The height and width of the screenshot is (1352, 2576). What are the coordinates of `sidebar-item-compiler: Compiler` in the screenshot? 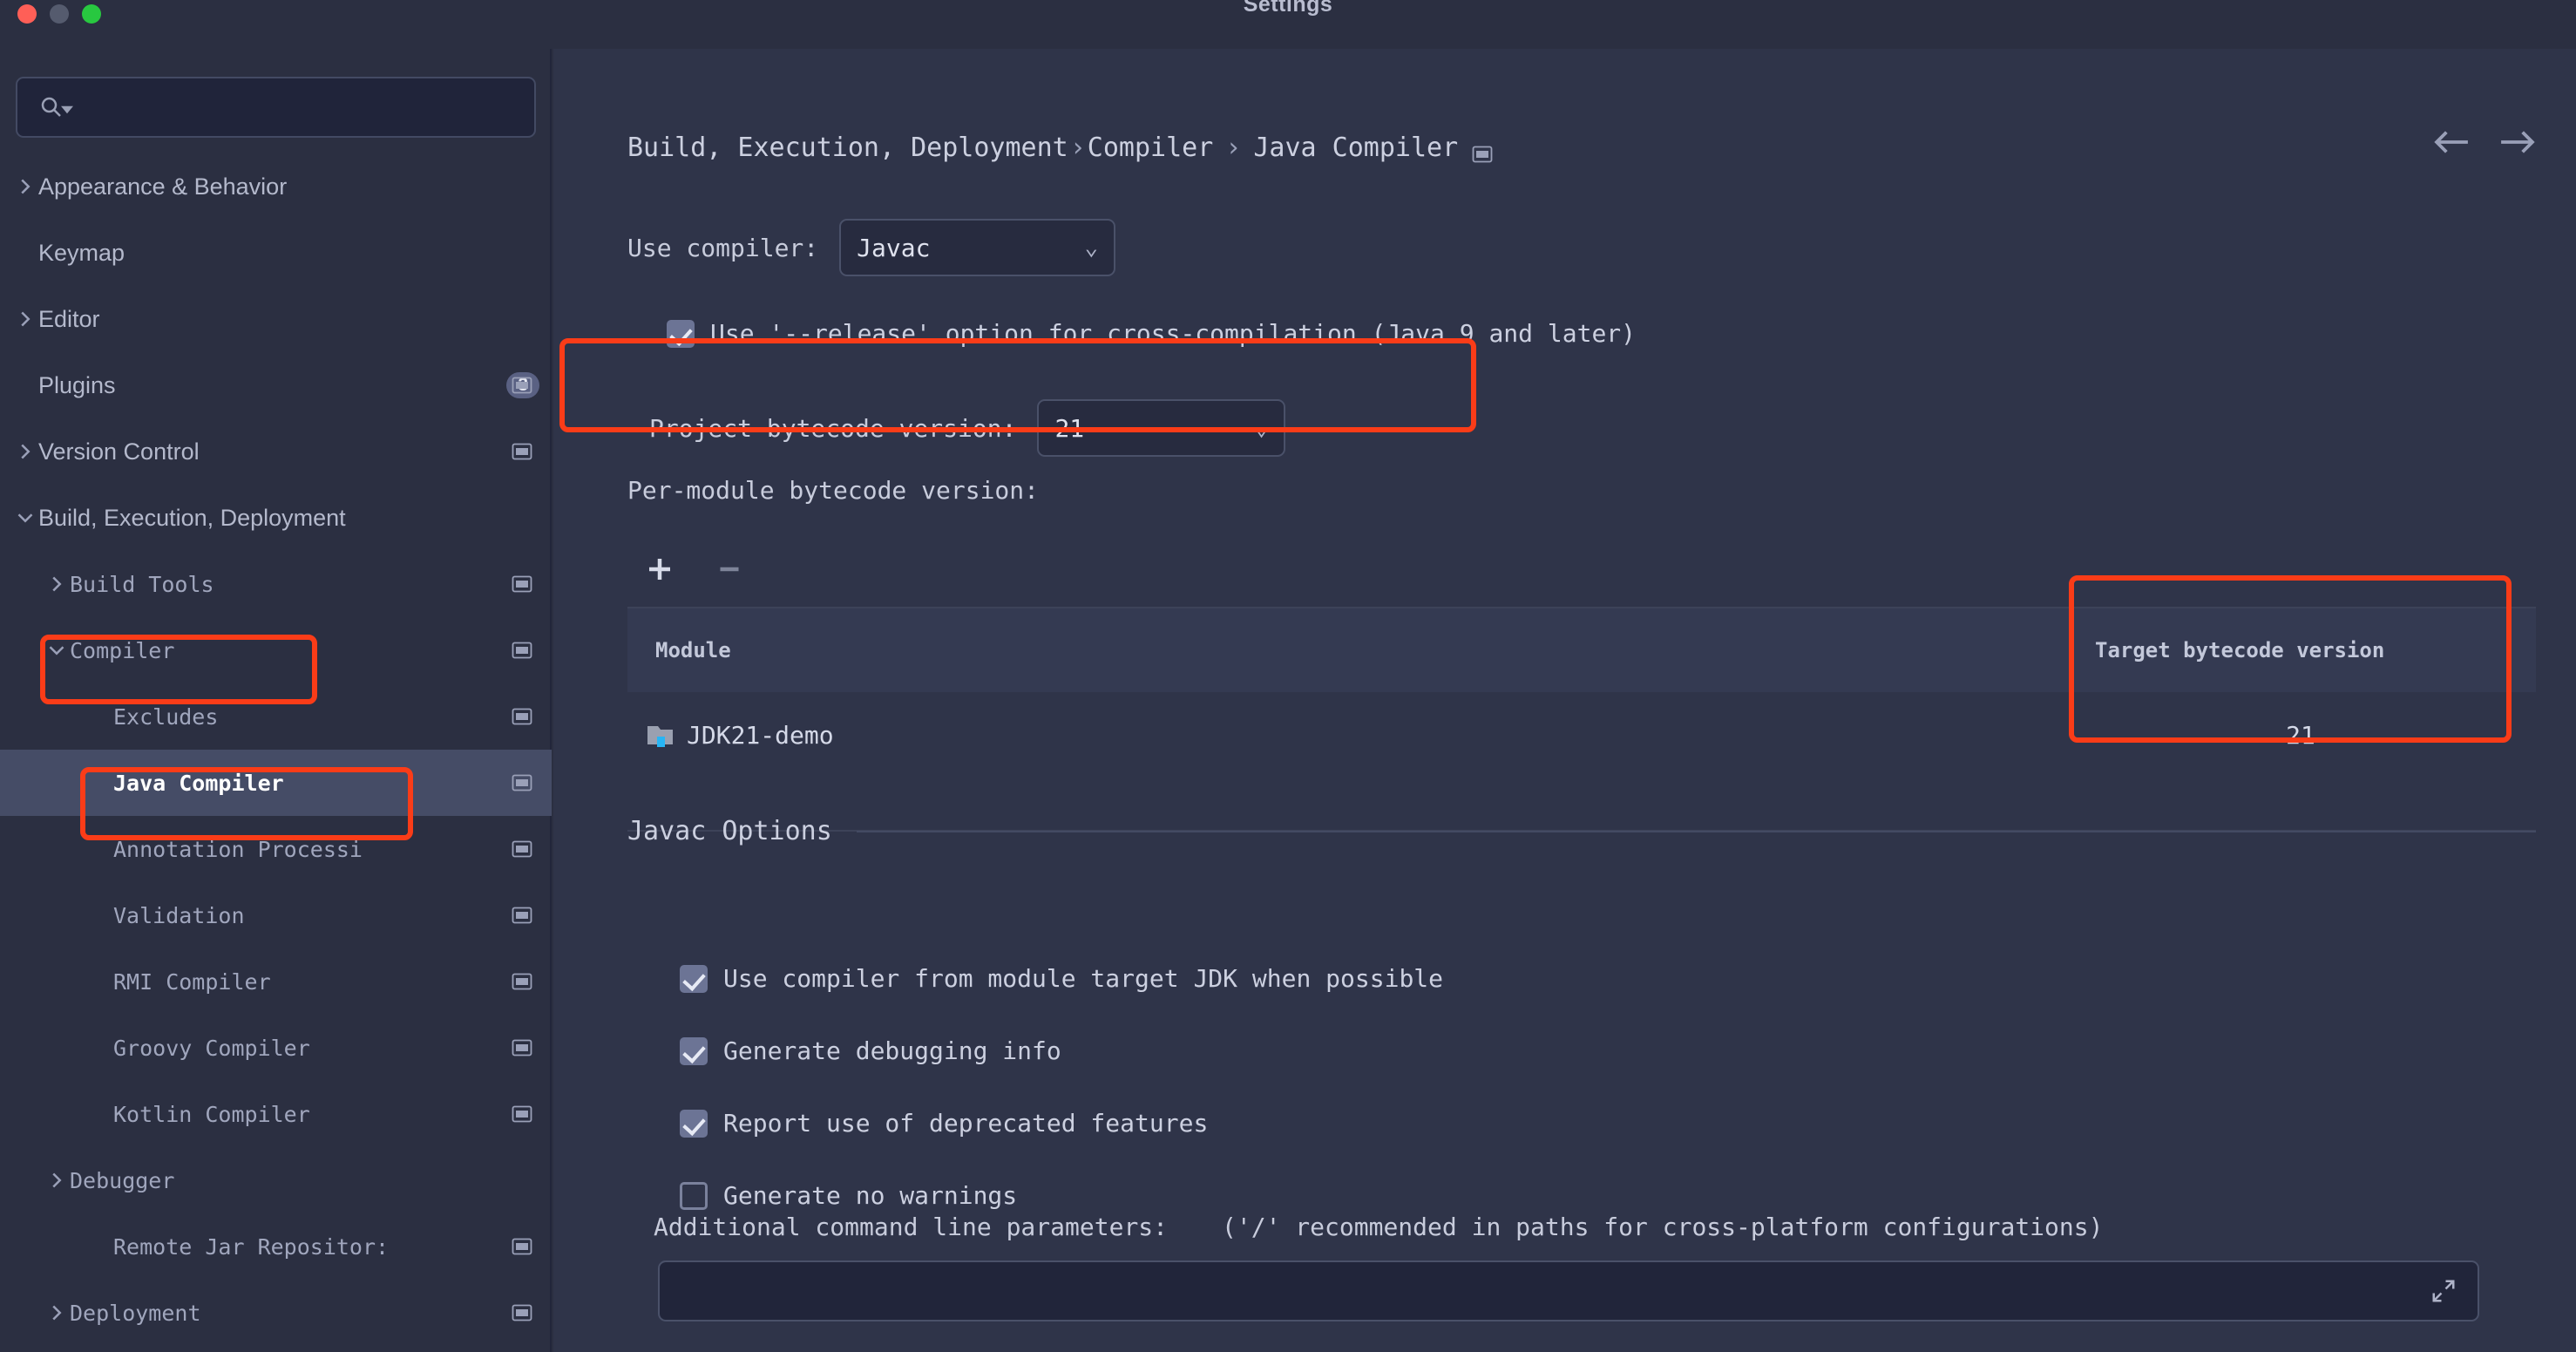 It's located at (276, 650).